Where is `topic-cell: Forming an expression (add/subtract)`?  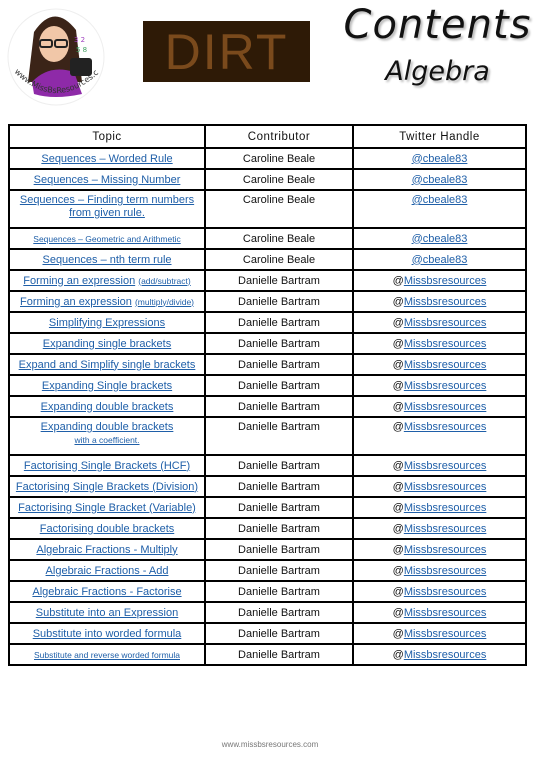 topic-cell: Forming an expression (add/subtract) is located at coordinates (107, 280).